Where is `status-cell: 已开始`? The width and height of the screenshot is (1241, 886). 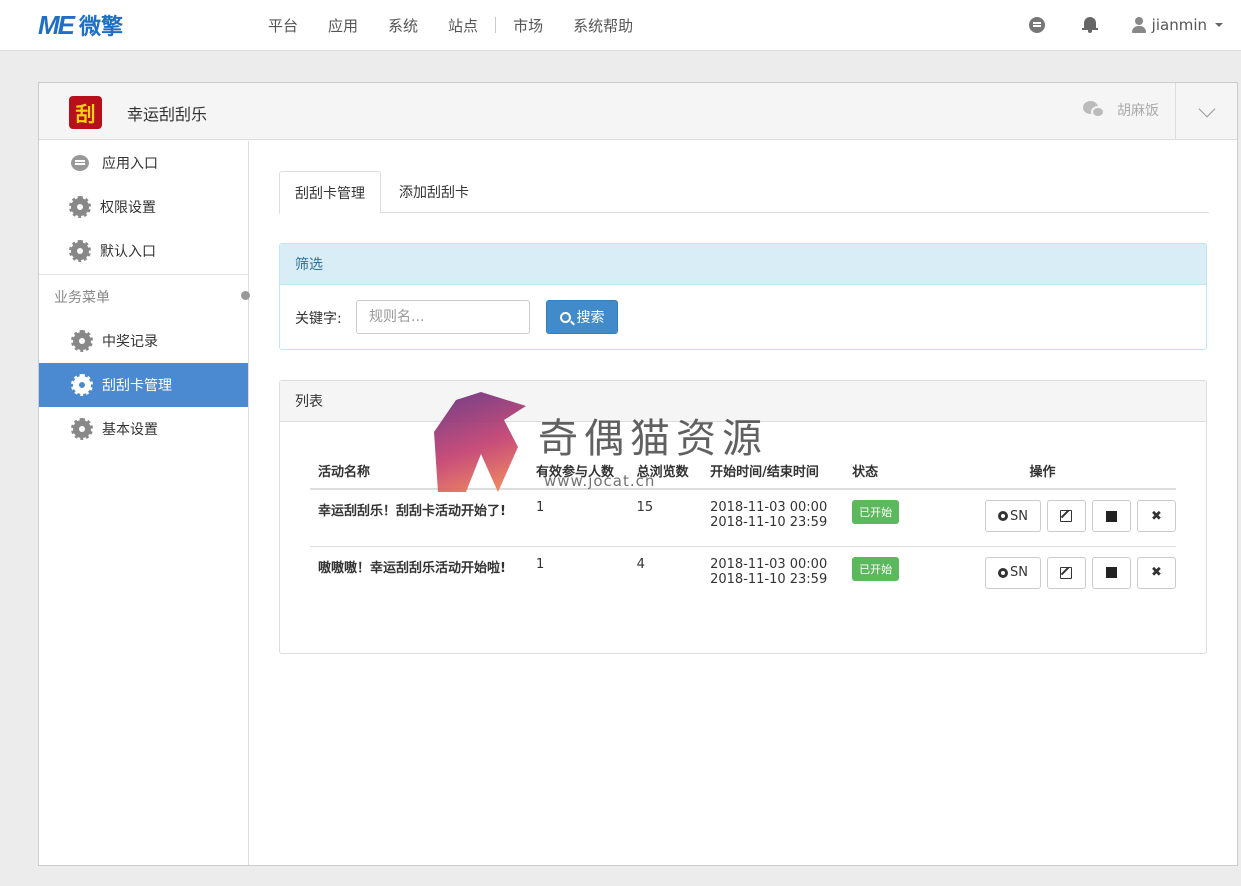
status-cell: 已开始 is located at coordinates (872, 518).